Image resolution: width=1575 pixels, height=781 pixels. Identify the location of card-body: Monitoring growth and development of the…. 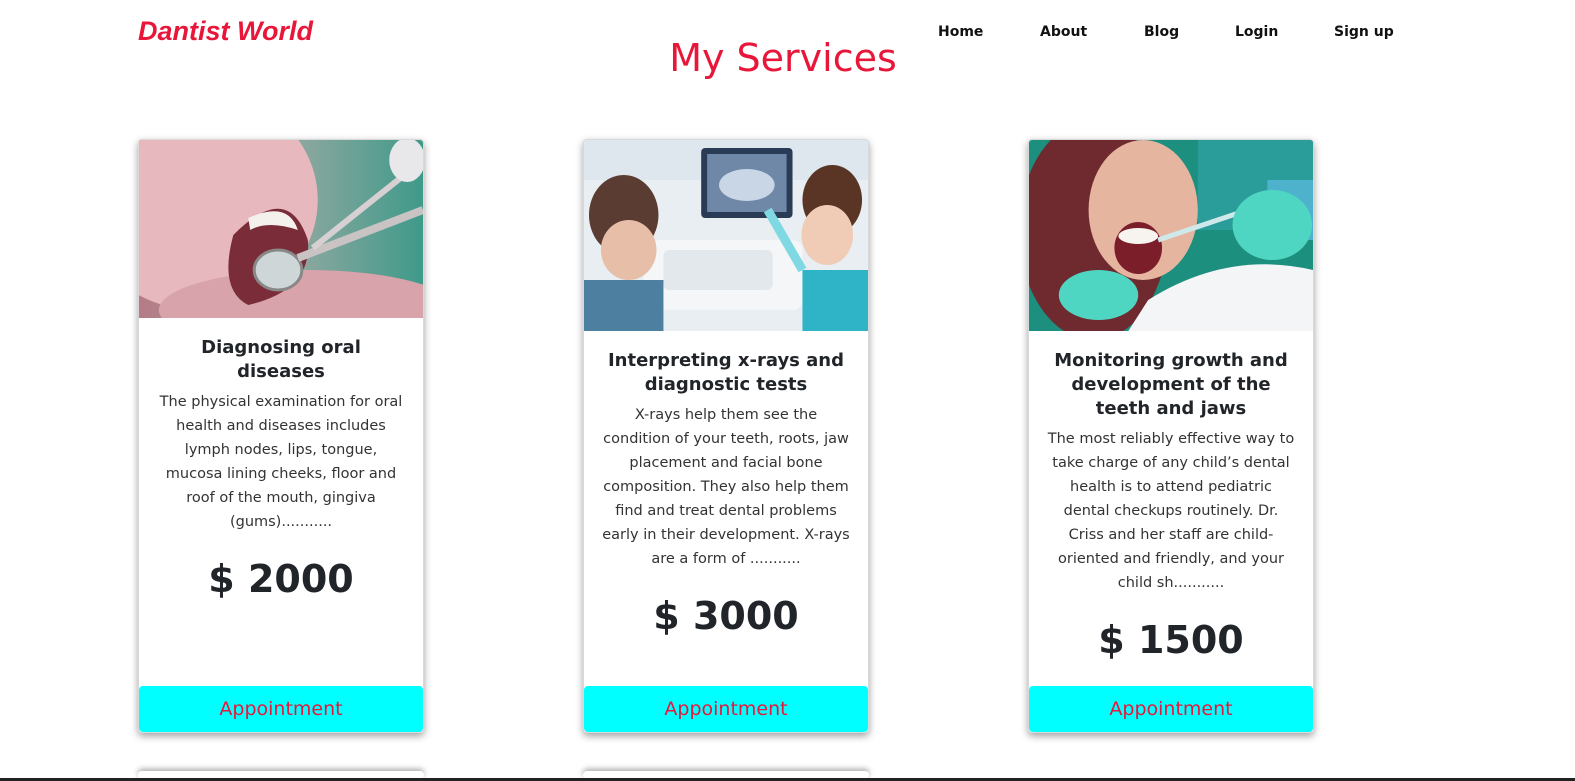
(1171, 497).